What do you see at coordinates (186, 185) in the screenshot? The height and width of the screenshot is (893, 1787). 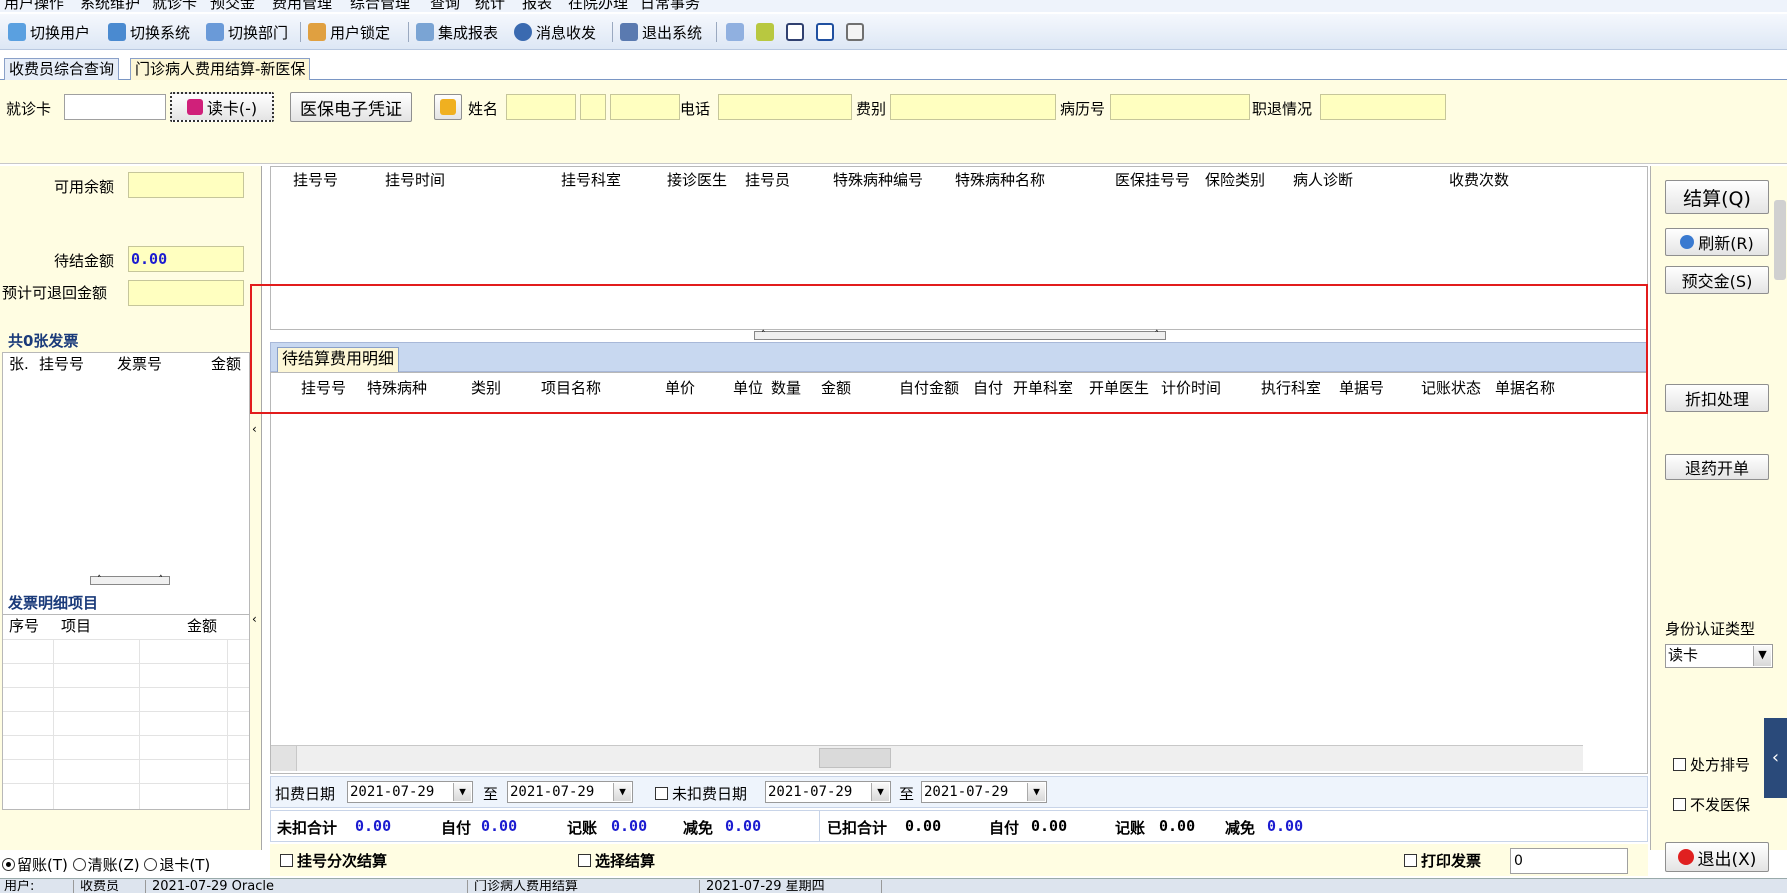 I see `balance-input` at bounding box center [186, 185].